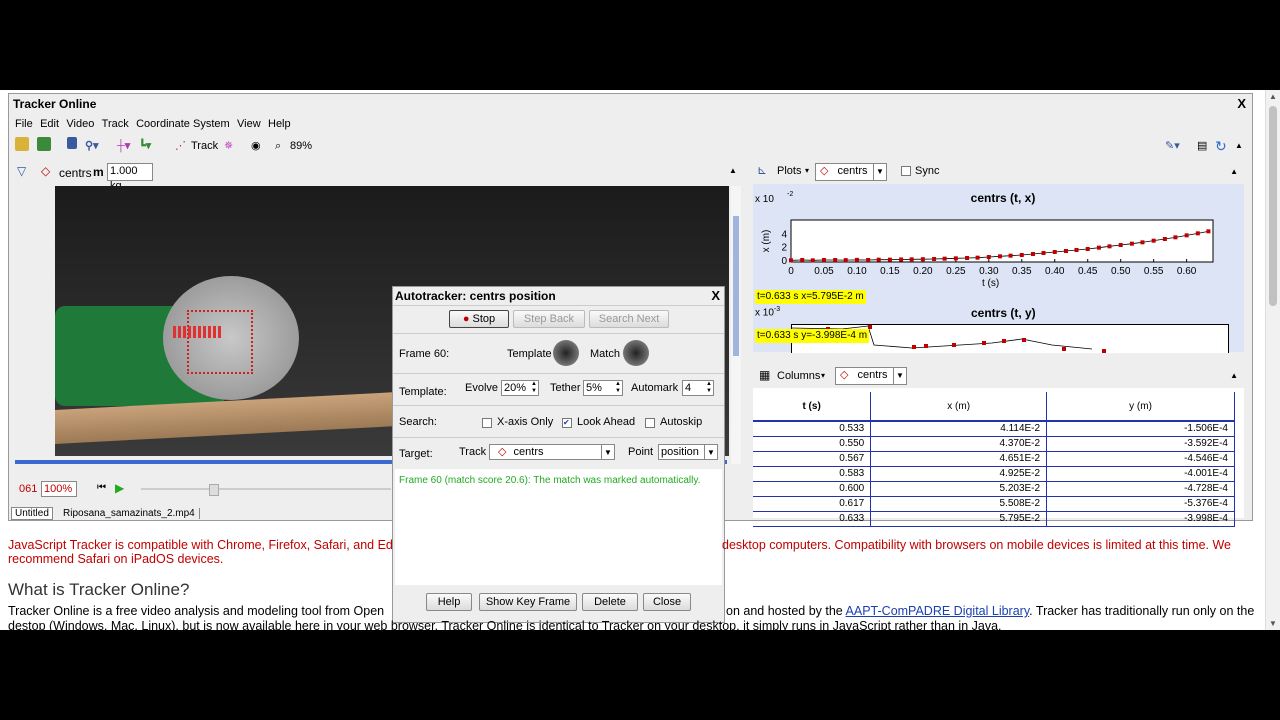  Describe the element at coordinates (145, 146) in the screenshot. I see `measuring-tools-icon: ┗▾` at that location.